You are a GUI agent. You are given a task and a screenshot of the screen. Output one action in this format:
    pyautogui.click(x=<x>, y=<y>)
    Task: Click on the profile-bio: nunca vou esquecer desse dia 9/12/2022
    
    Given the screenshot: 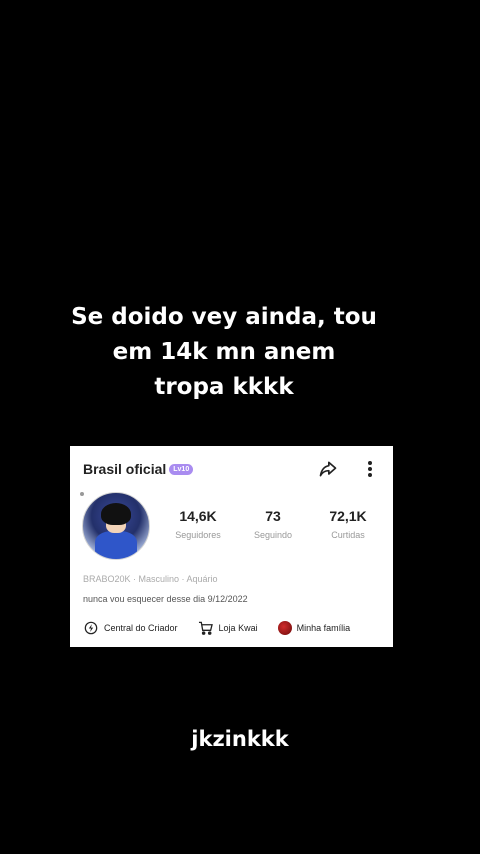 What is the action you would take?
    pyautogui.click(x=165, y=599)
    